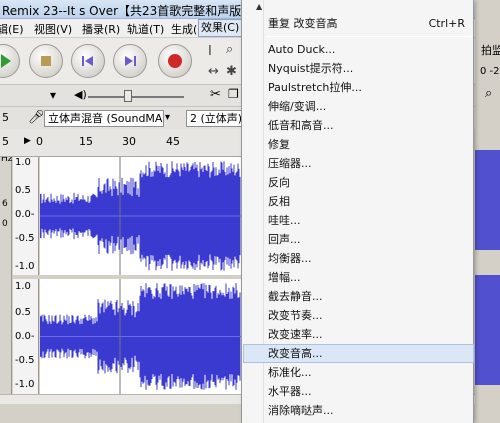 Image resolution: width=500 pixels, height=423 pixels. What do you see at coordinates (490, 50) in the screenshot?
I see `meter-label: 拍监` at bounding box center [490, 50].